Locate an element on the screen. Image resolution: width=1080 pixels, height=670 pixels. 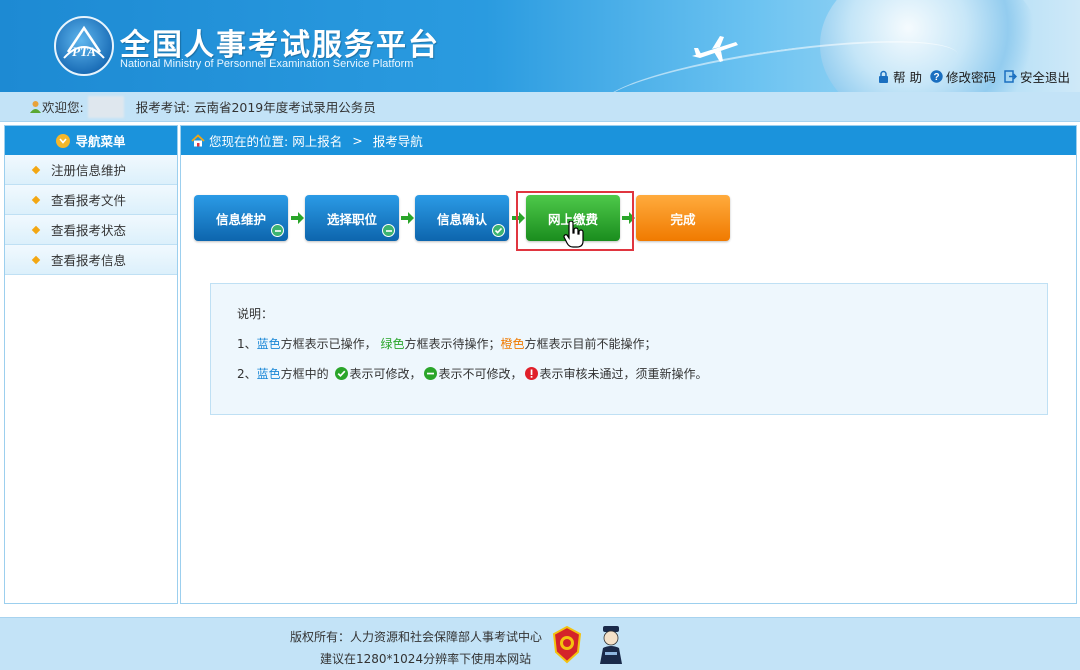
change-password-link: ? 修改密码 is located at coordinates (963, 76).